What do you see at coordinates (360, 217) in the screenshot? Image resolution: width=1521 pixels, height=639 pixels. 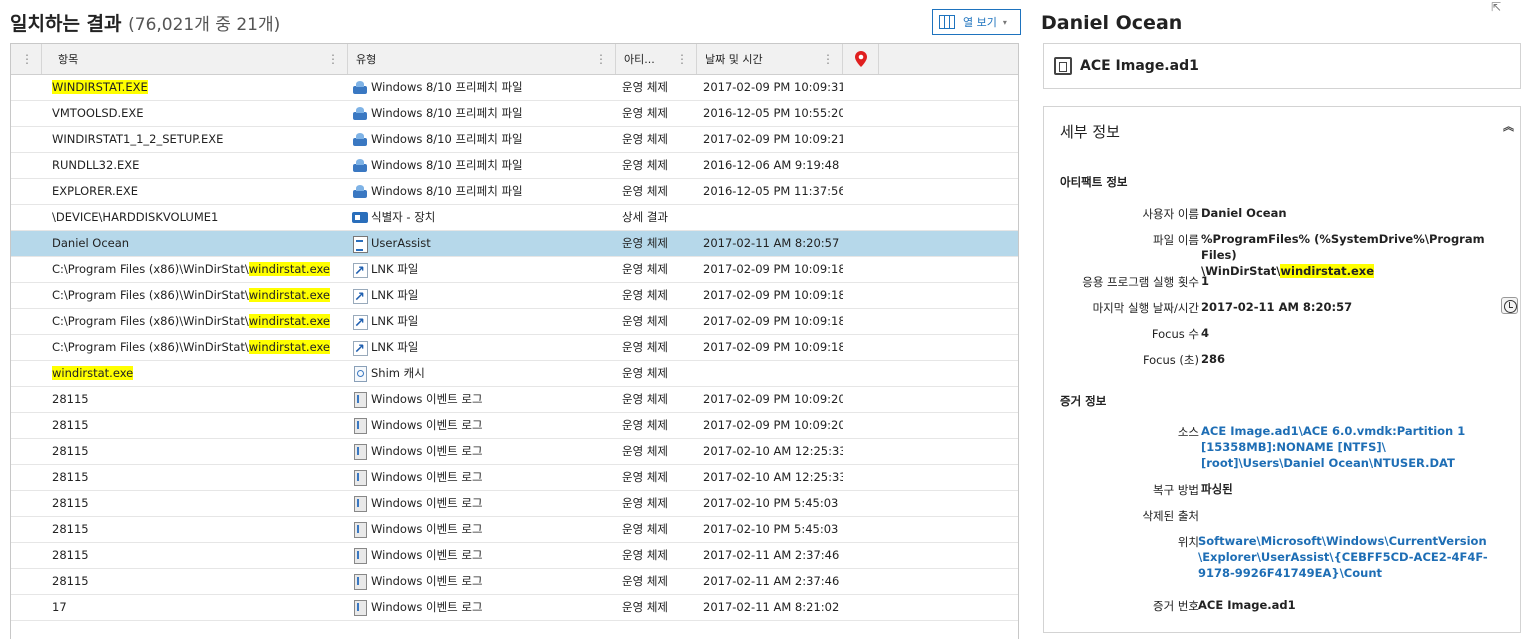 I see `id-device-icon` at bounding box center [360, 217].